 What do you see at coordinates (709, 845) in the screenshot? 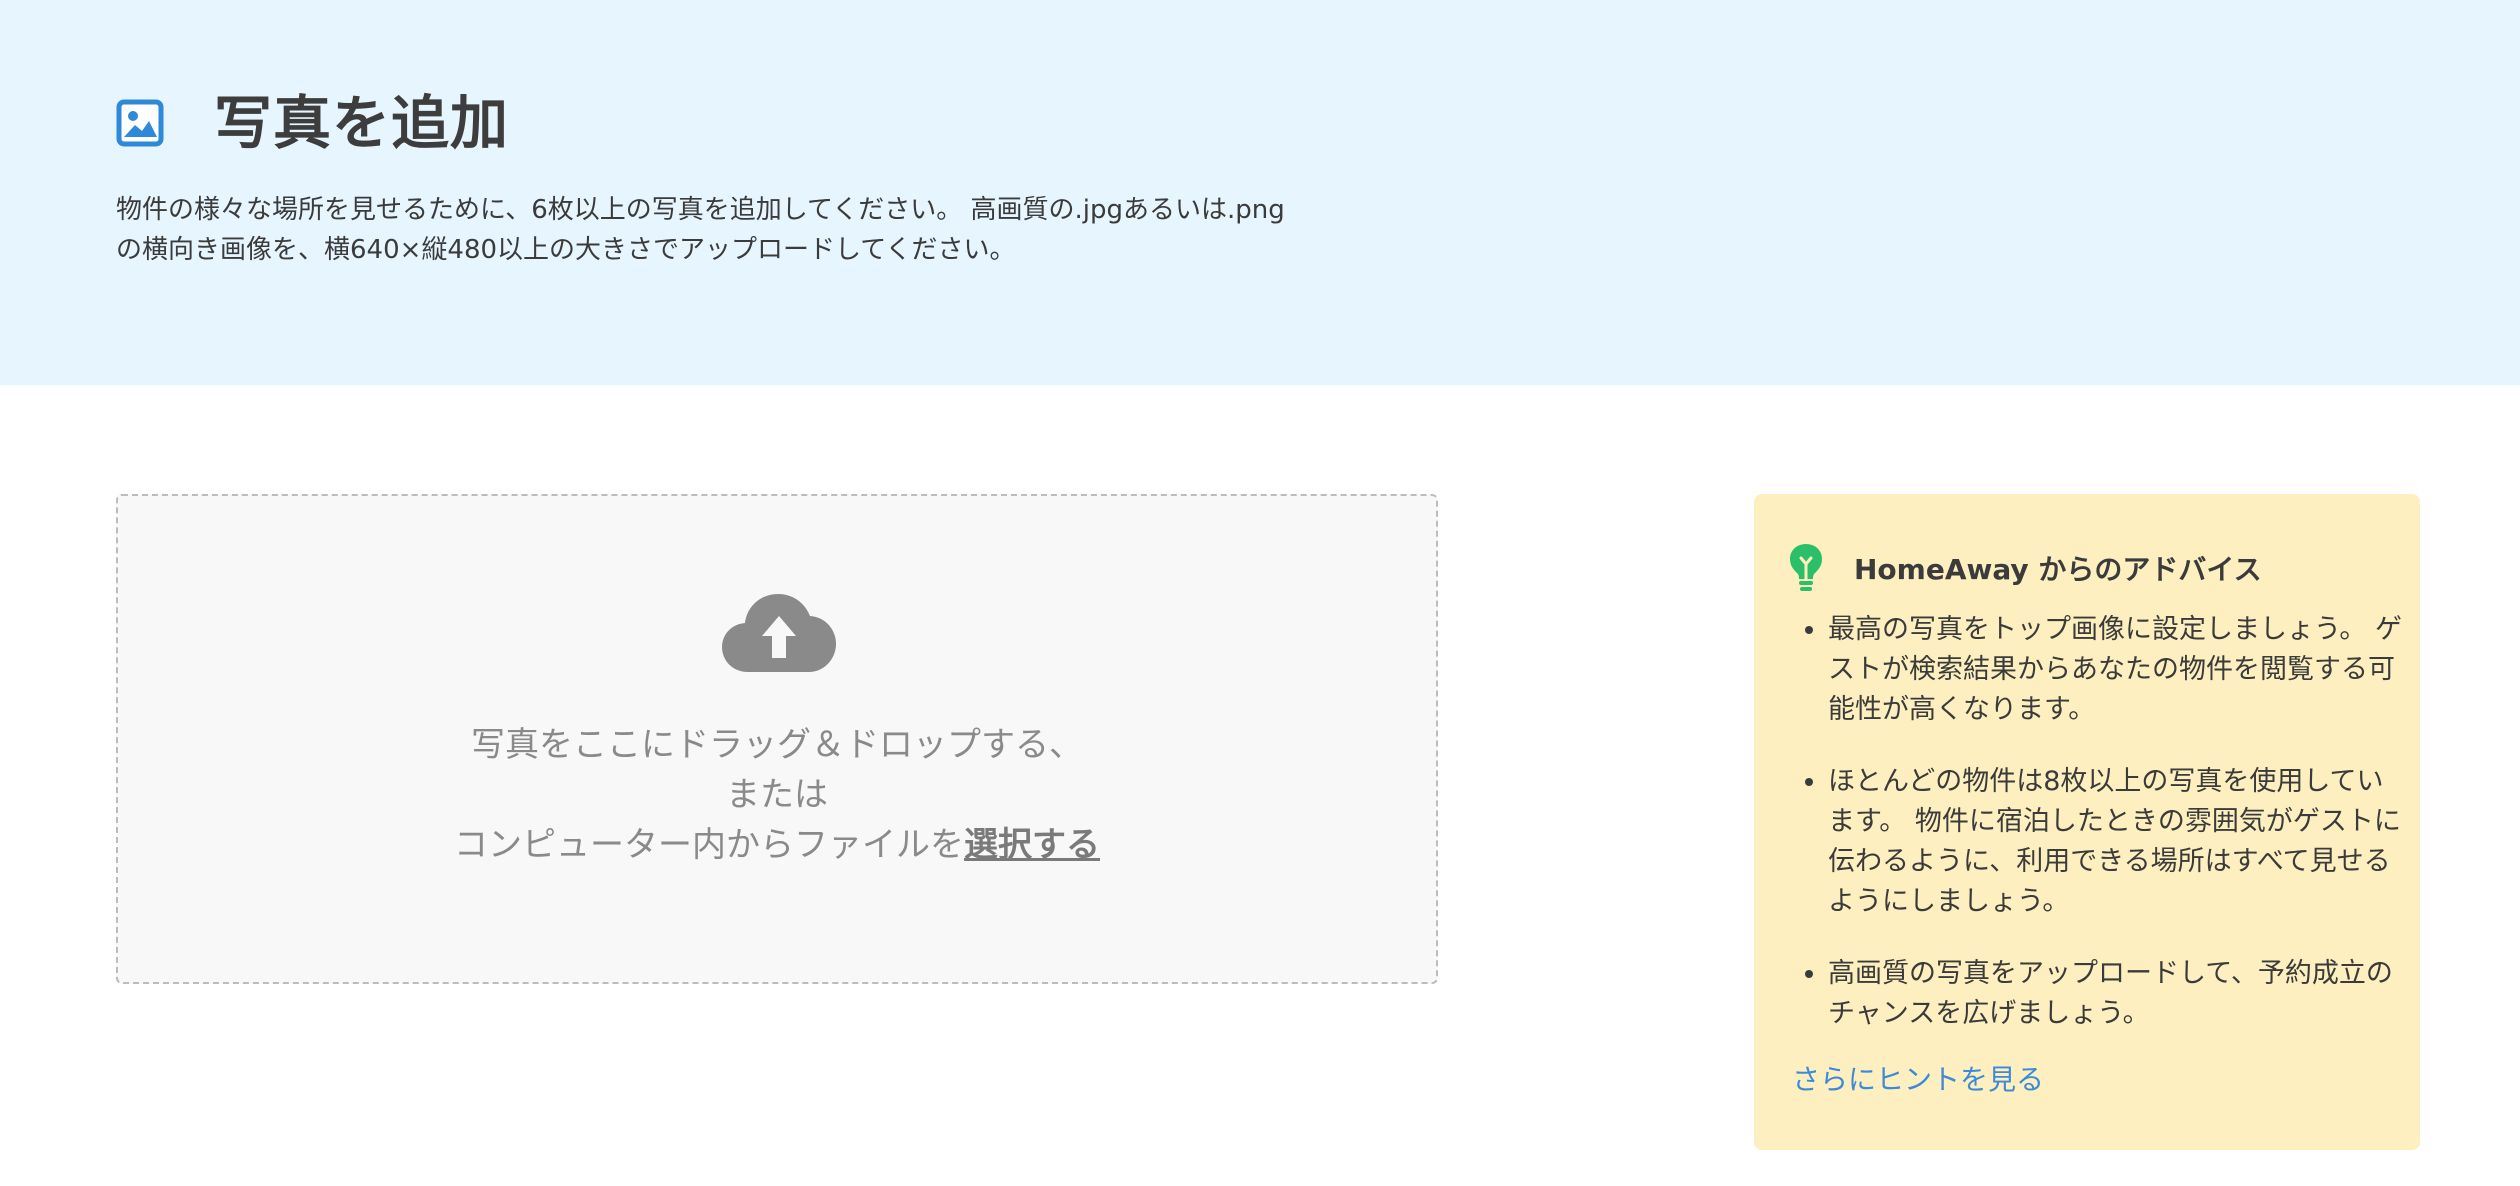
I see `dropzone-select-prefix: コンピューター内からファイルを` at bounding box center [709, 845].